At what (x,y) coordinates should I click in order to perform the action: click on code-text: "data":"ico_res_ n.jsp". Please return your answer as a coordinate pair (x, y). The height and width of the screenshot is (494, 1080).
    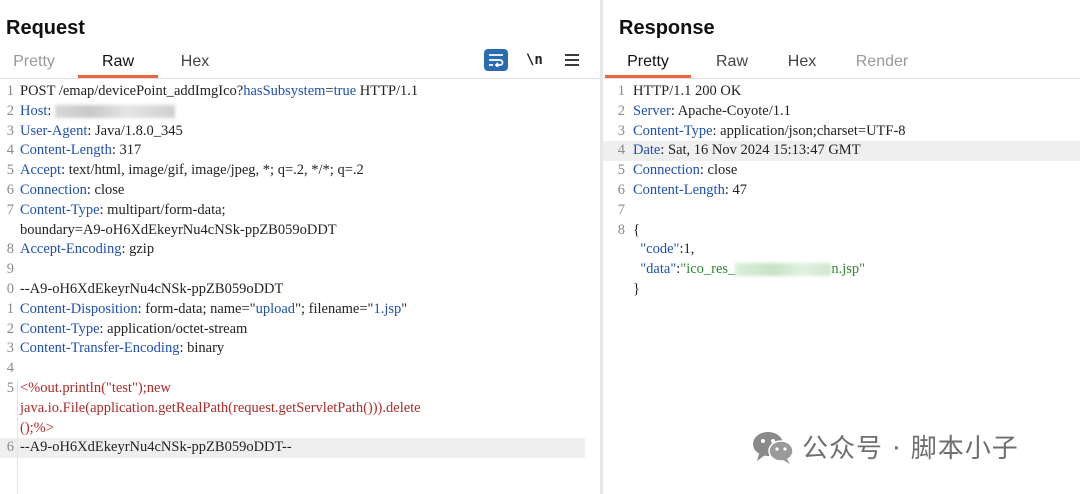
    Looking at the image, I should click on (749, 270).